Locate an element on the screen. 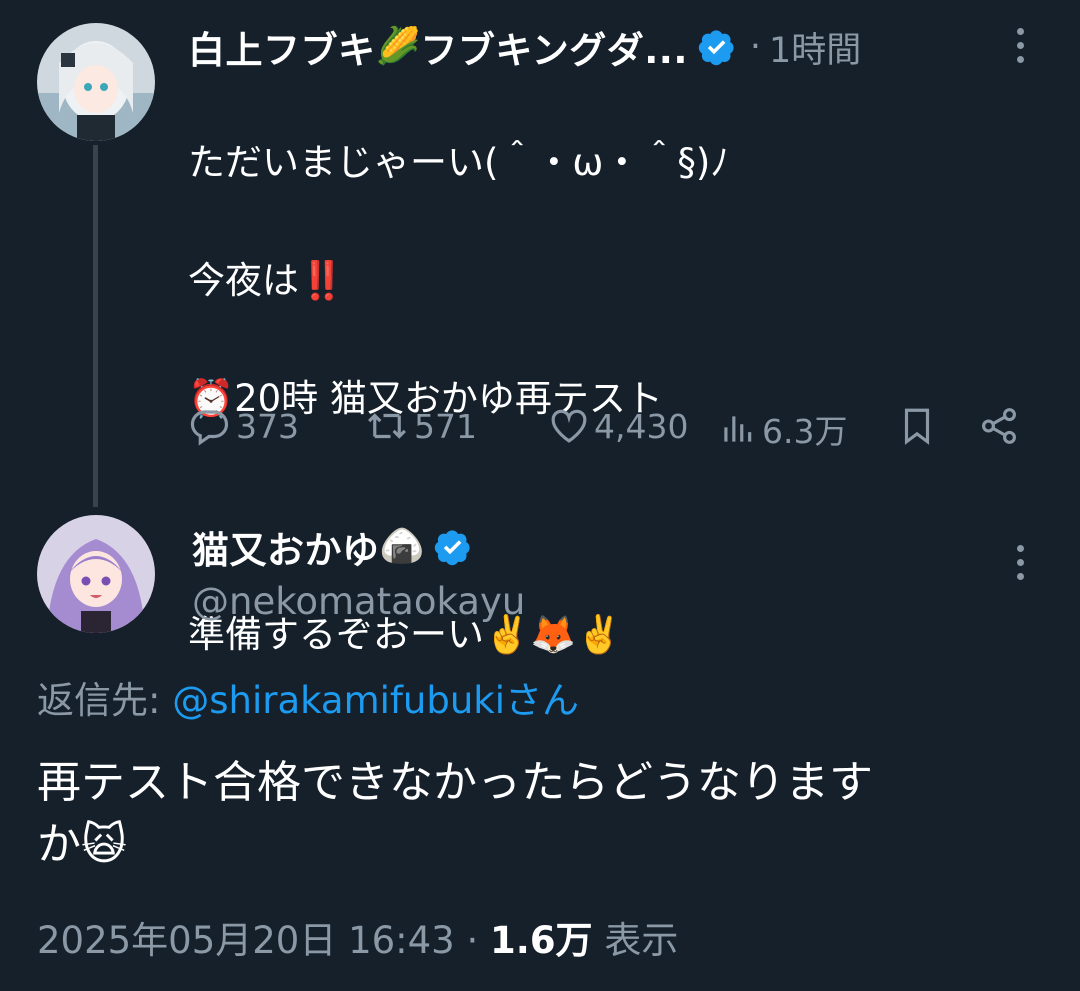  corn-emoji: 🌽 is located at coordinates (398, 46).